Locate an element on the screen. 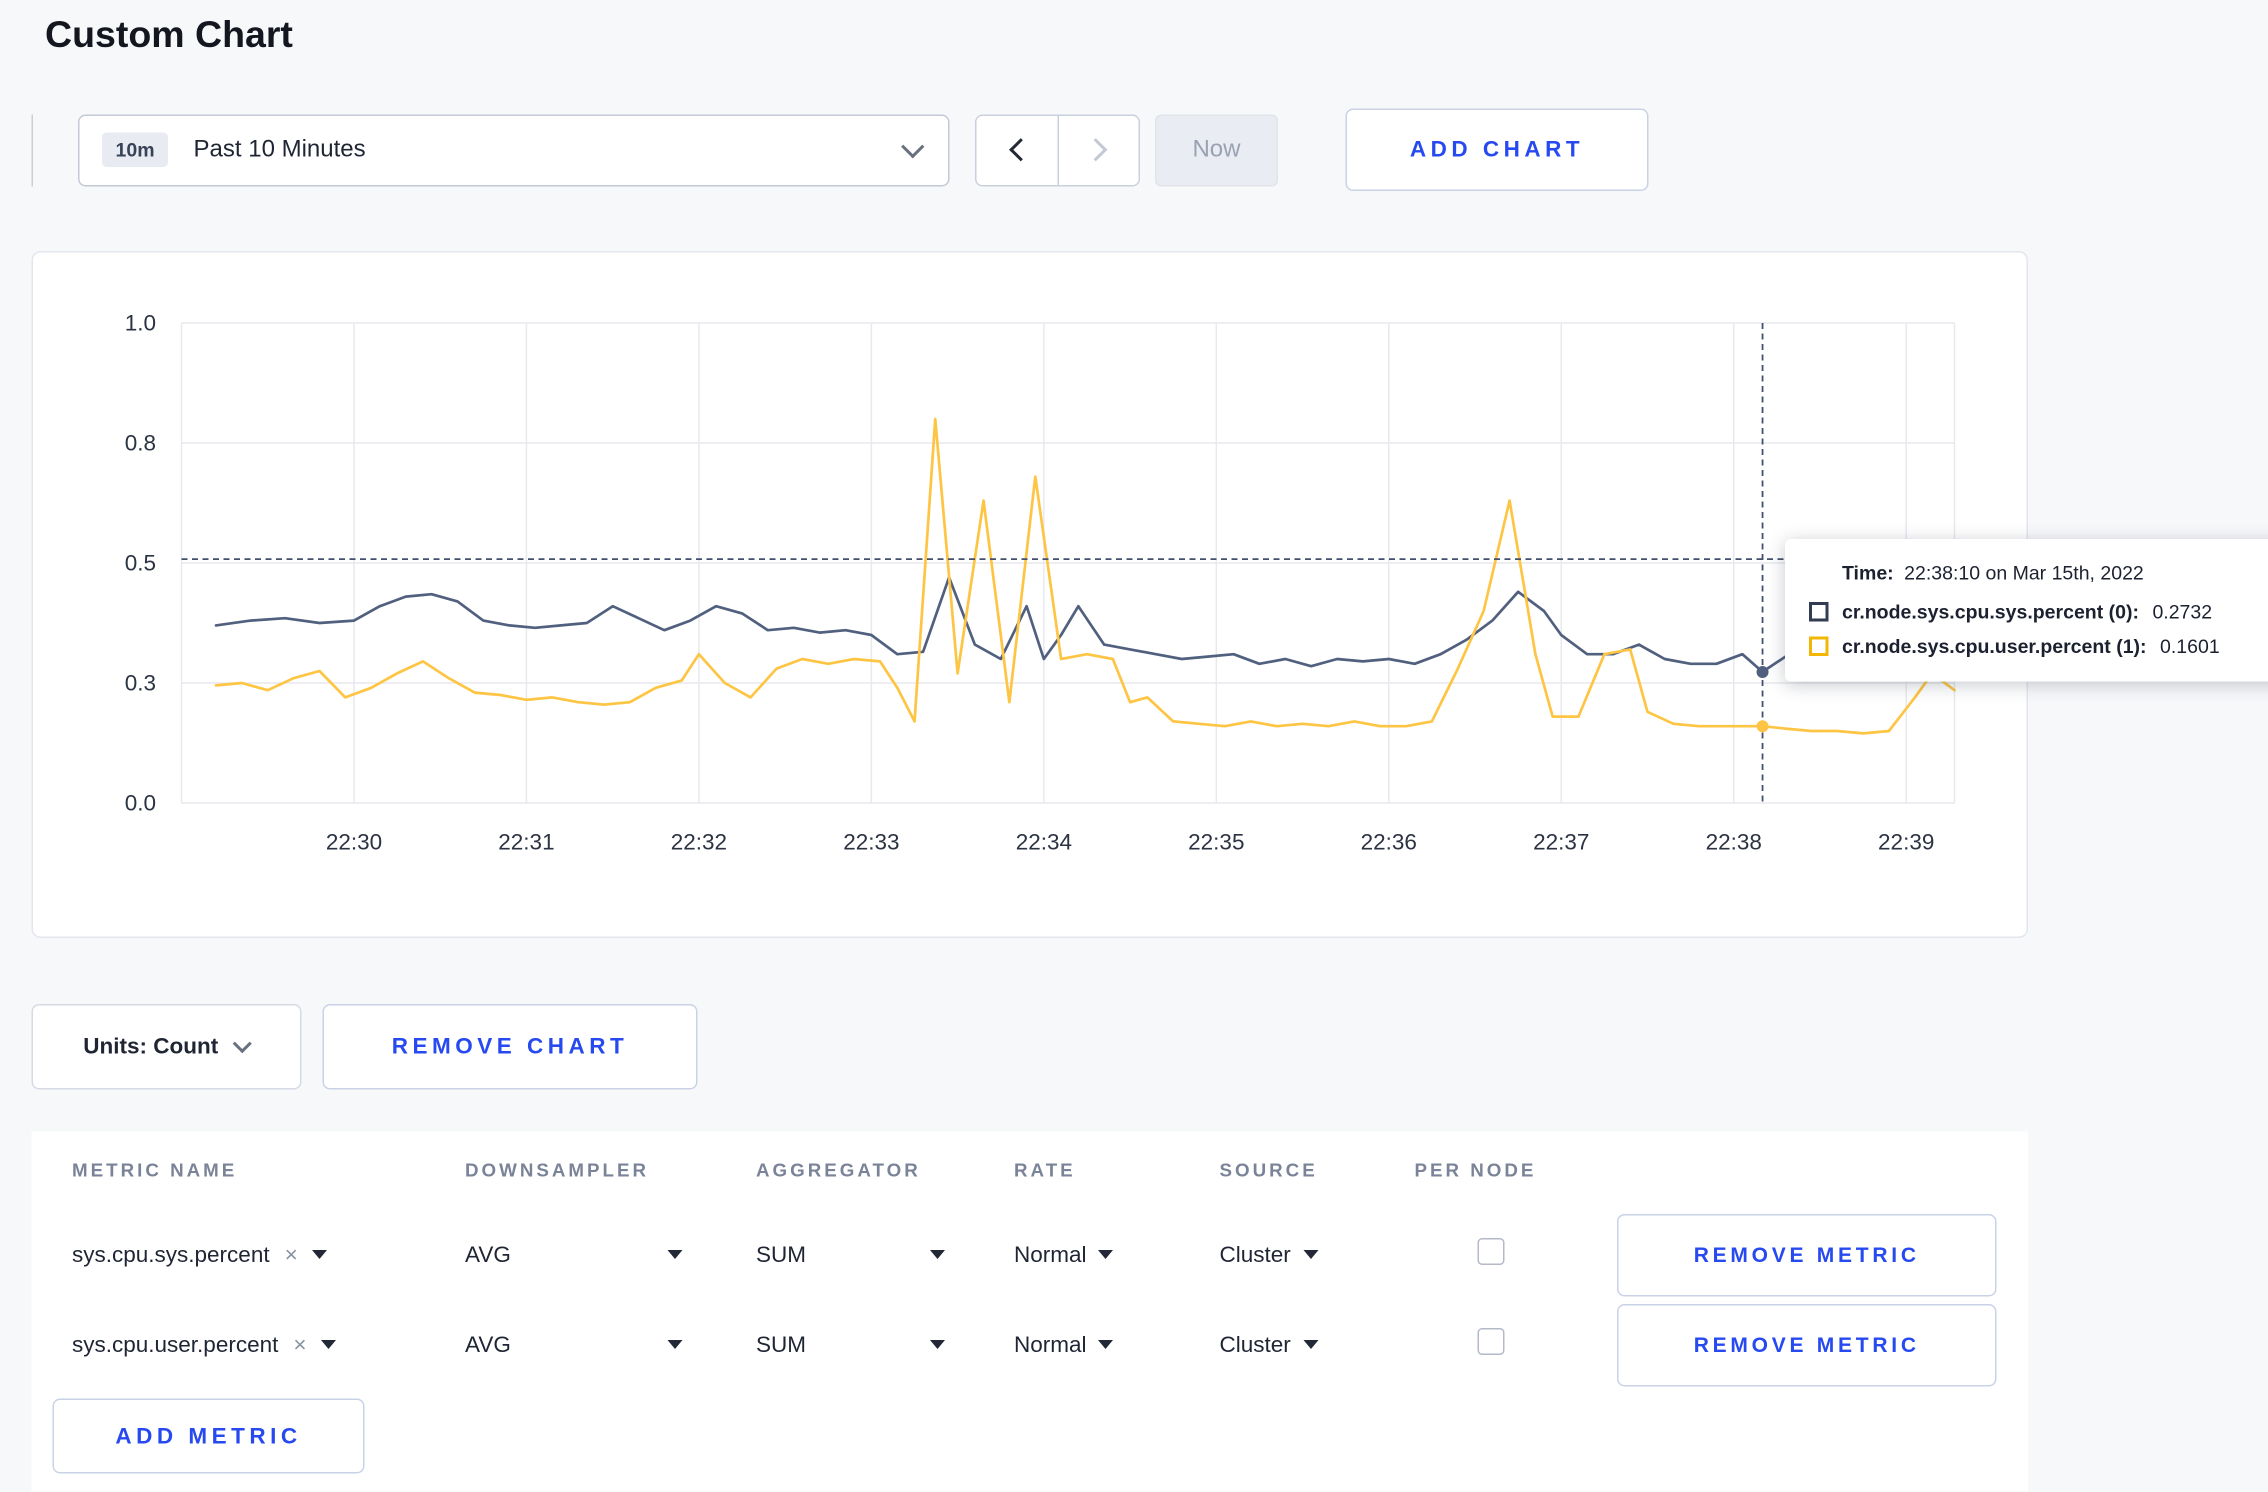 This screenshot has width=2268, height=1492. svg-text: 22:30 is located at coordinates (354, 842).